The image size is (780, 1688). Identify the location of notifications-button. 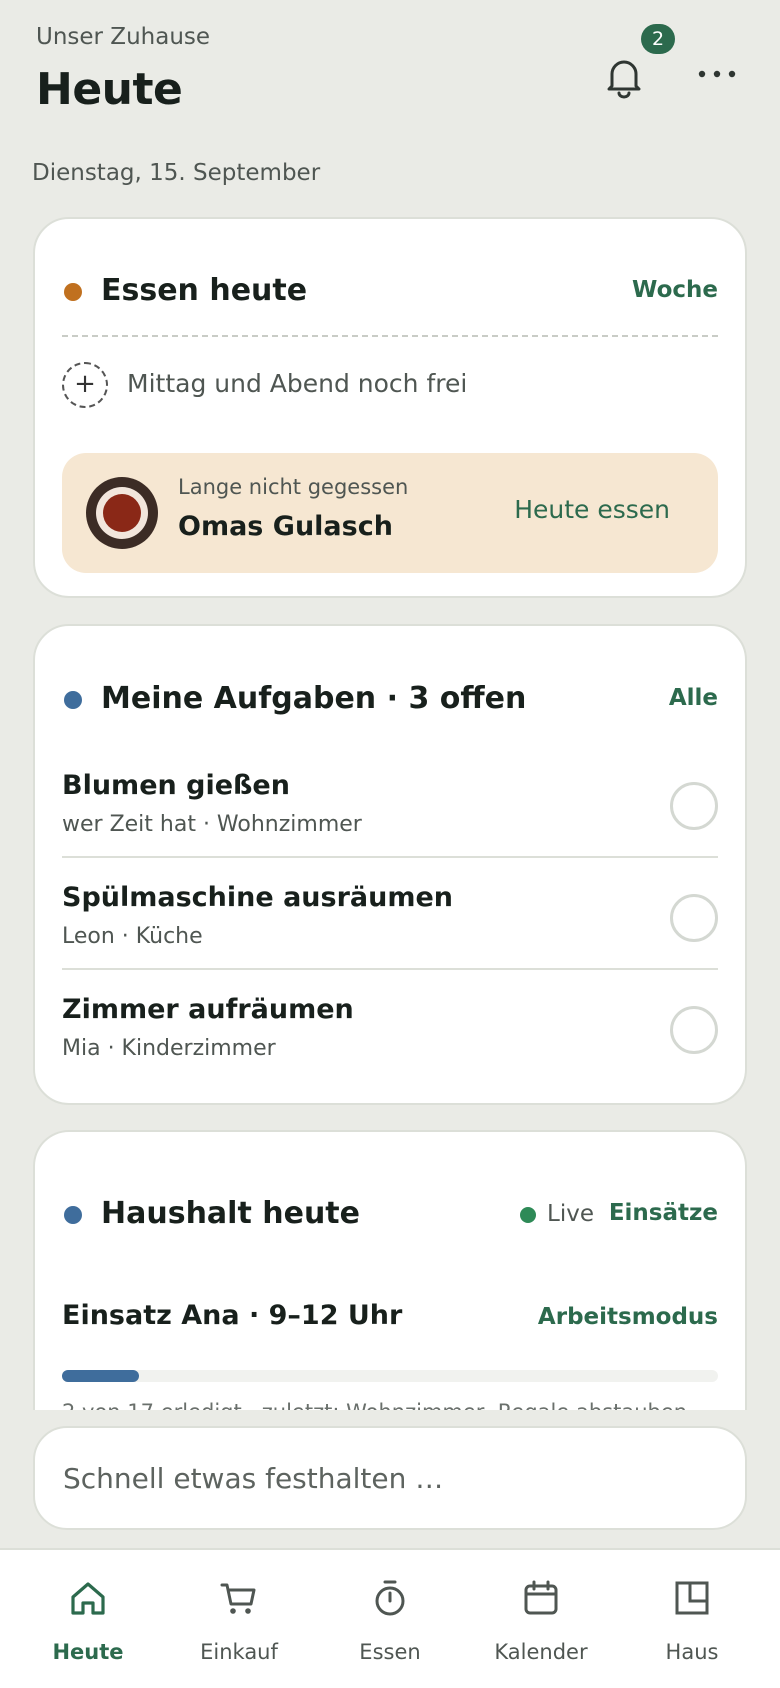
(624, 76).